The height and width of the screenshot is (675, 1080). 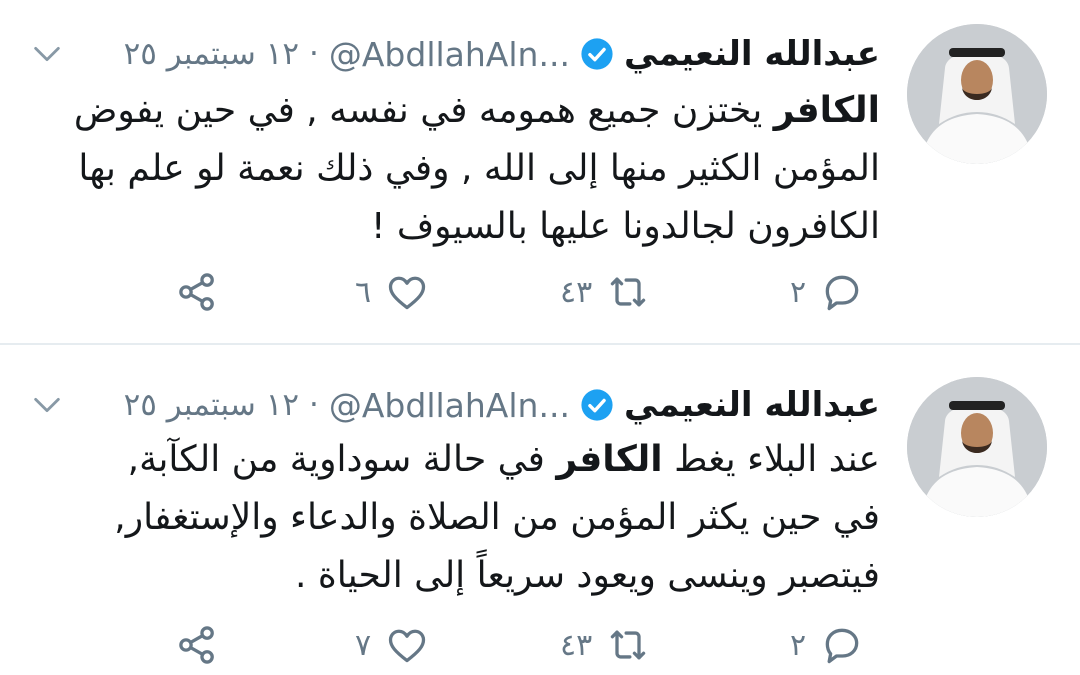 What do you see at coordinates (363, 645) in the screenshot?
I see `like-count: ٧` at bounding box center [363, 645].